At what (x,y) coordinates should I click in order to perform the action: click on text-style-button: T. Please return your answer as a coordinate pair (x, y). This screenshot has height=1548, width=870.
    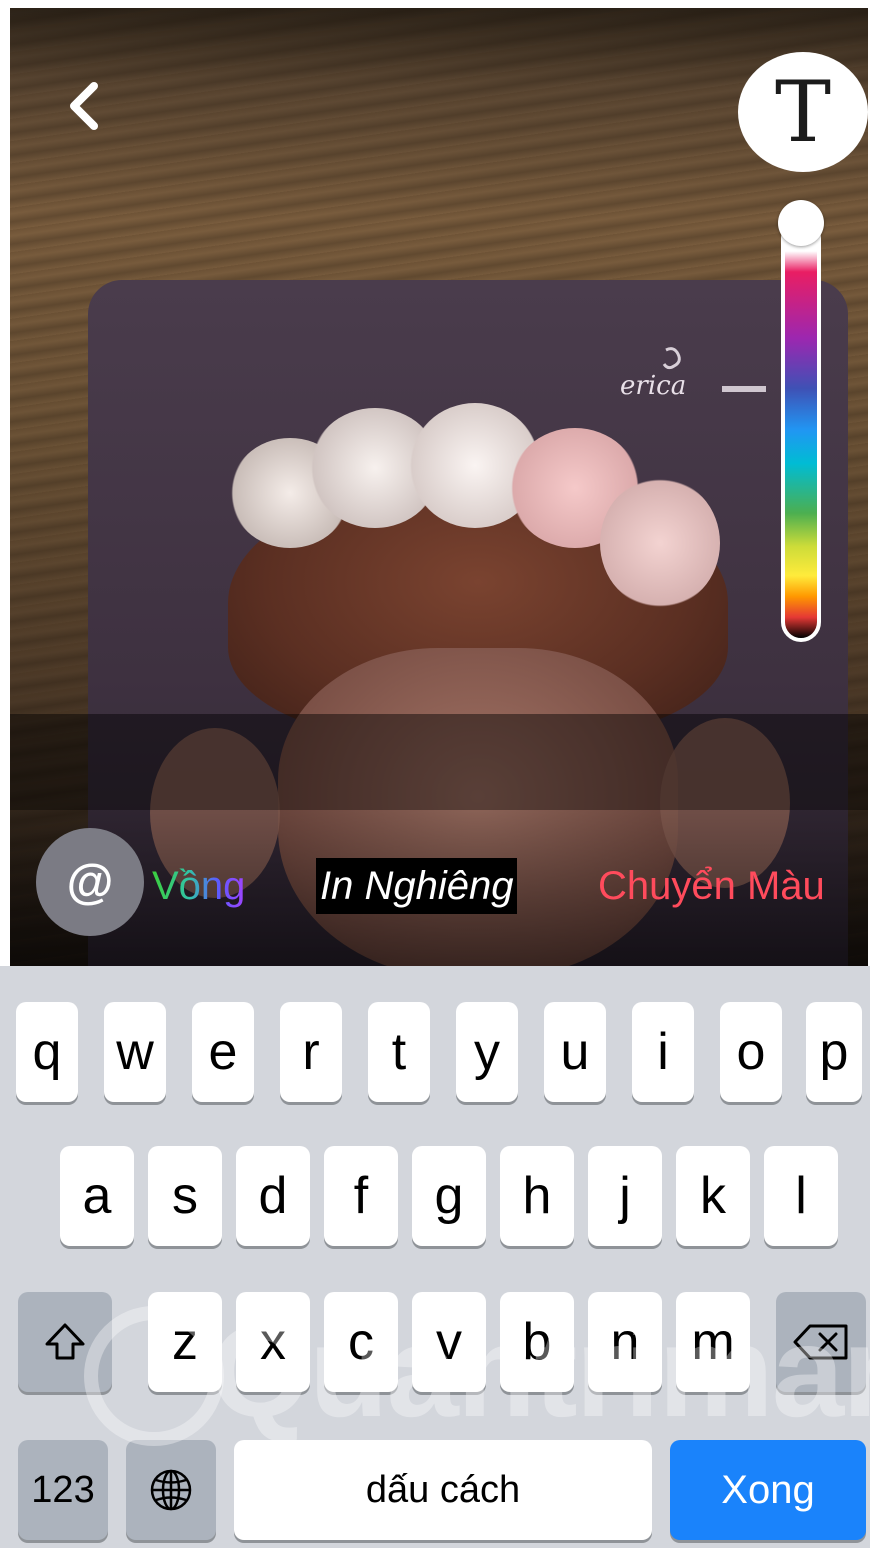
    Looking at the image, I should click on (803, 112).